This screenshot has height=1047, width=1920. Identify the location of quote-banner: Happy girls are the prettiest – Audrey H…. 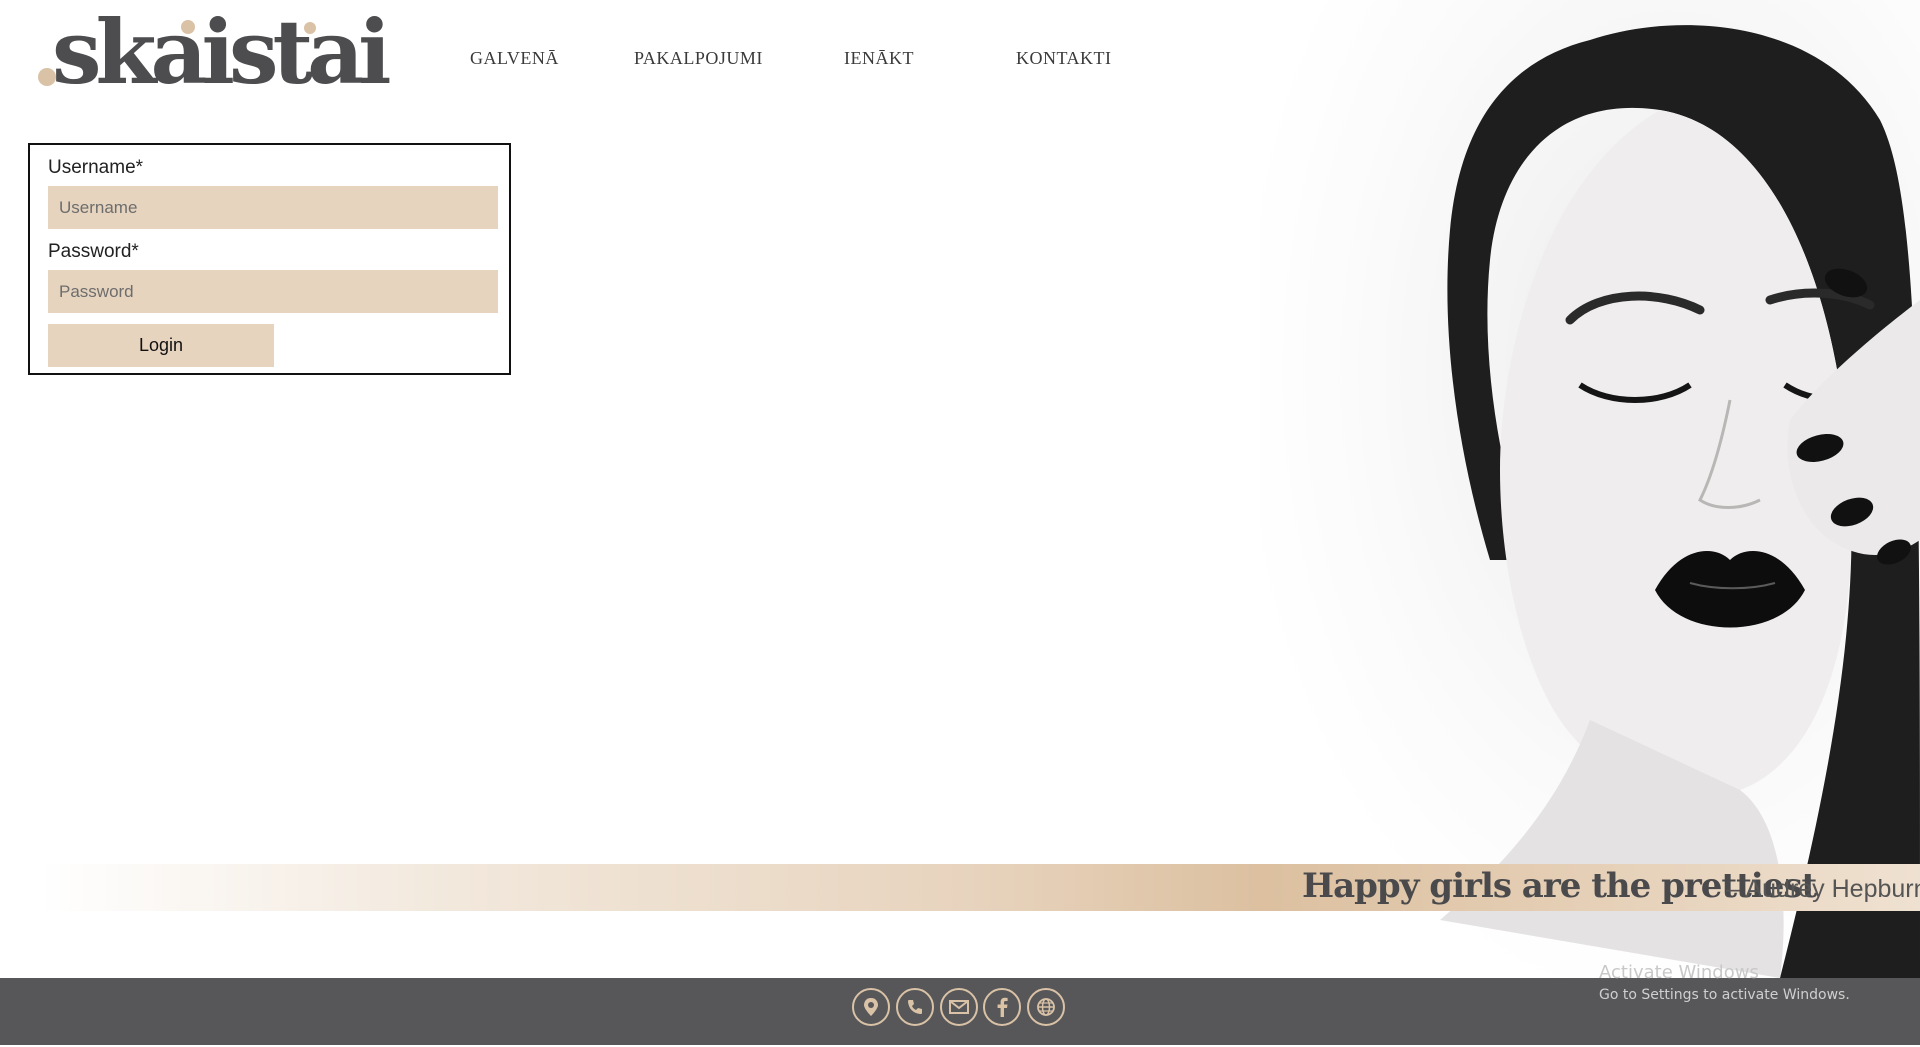
(980, 887).